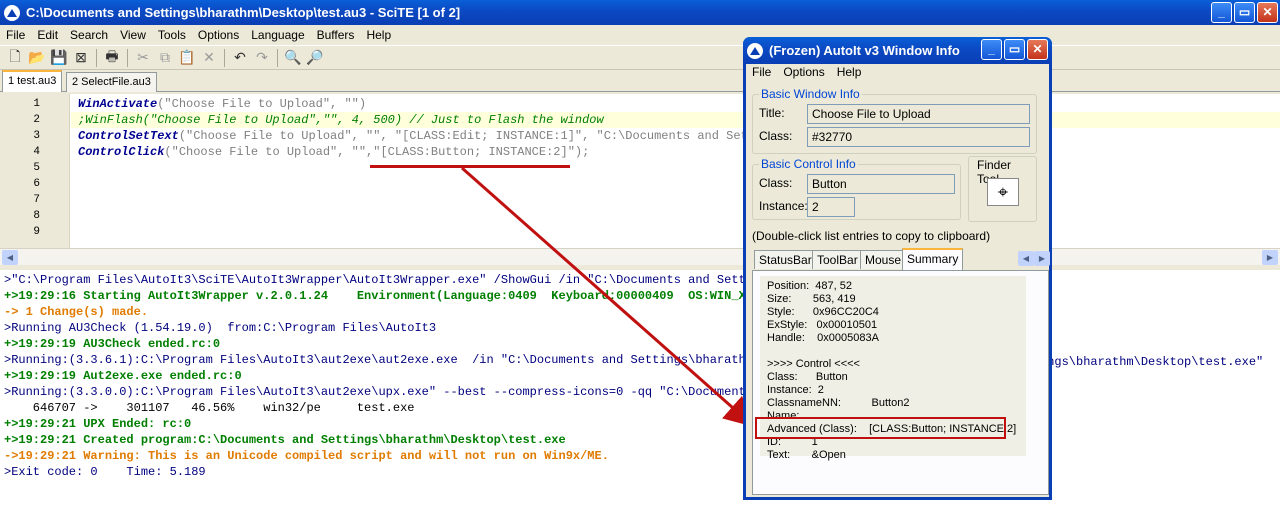 The image size is (1280, 510). I want to click on title-field: Choose File to Upload, so click(918, 114).